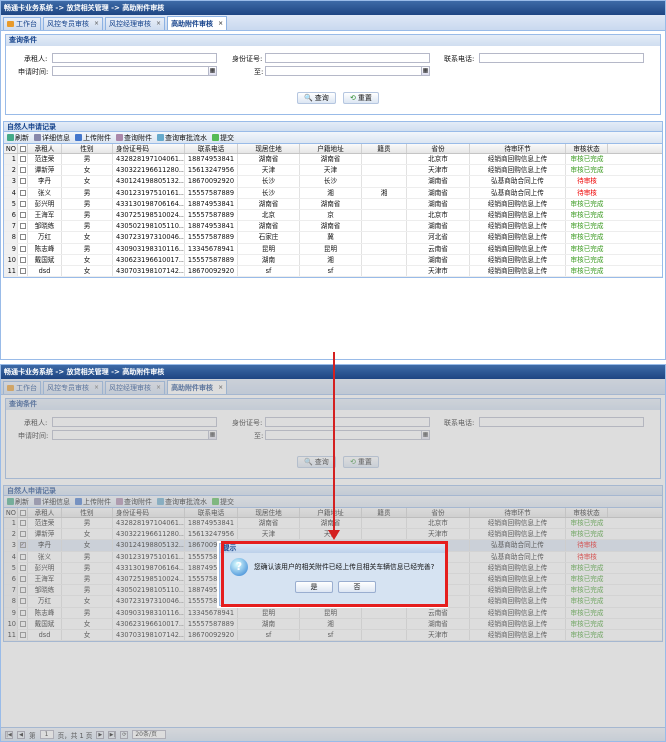 The image size is (666, 742). I want to click on query-panel-title: 查询条件, so click(333, 40).